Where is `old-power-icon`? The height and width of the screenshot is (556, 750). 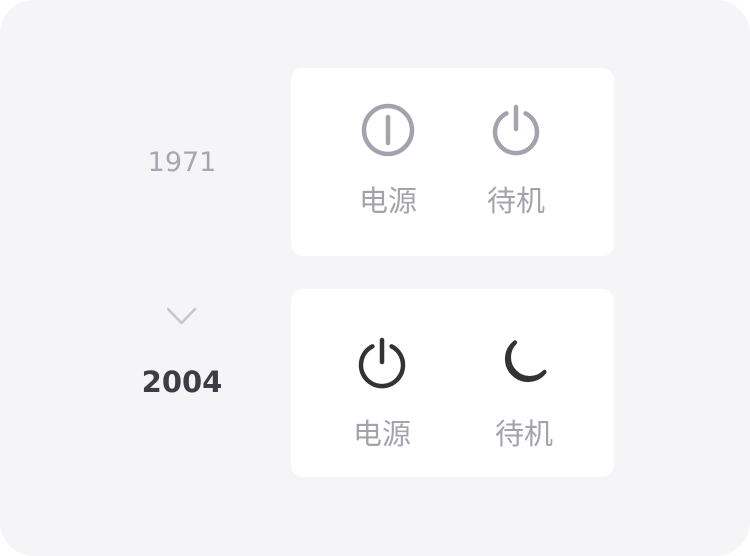 old-power-icon is located at coordinates (388, 130).